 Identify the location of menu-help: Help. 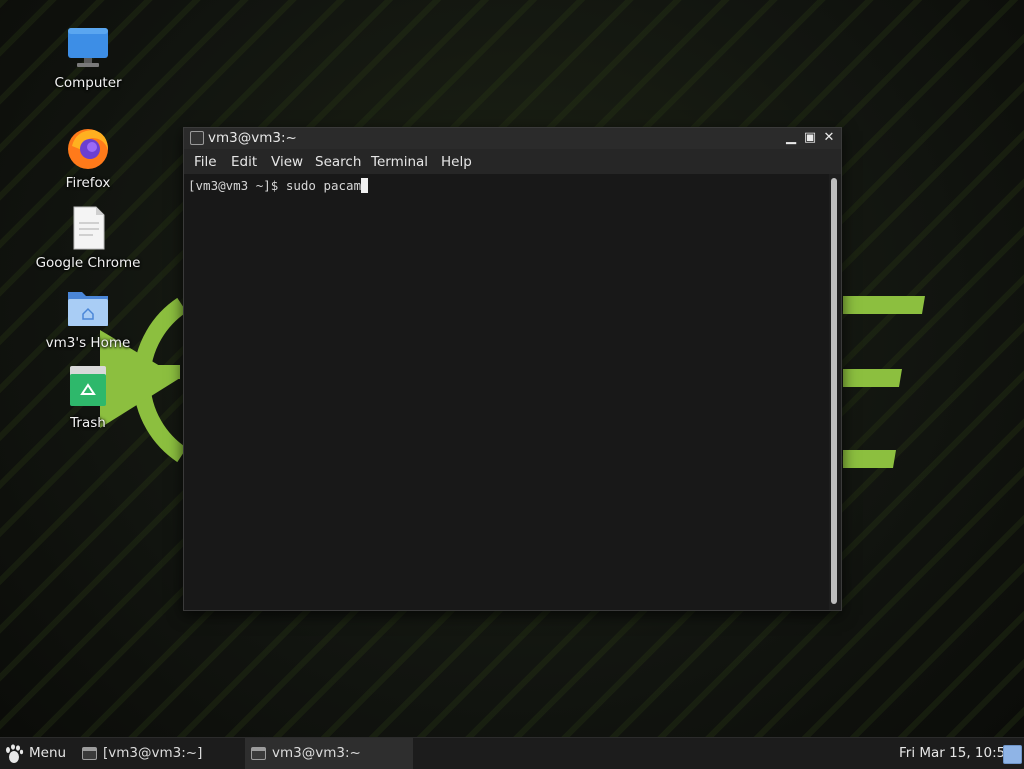
(456, 162).